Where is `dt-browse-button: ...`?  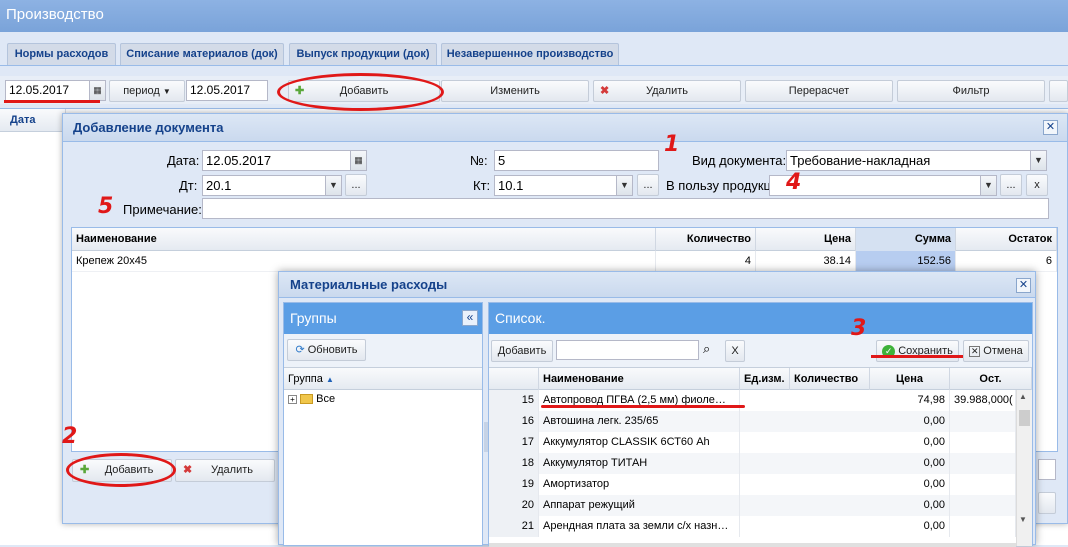 dt-browse-button: ... is located at coordinates (356, 185).